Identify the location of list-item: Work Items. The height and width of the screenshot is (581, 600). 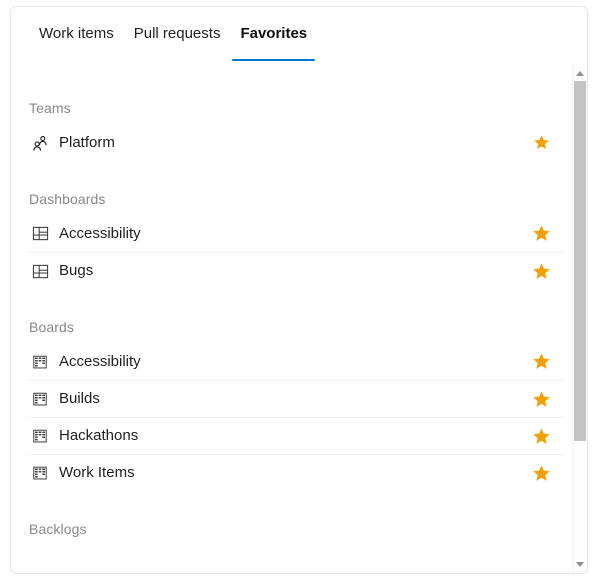
(296, 472).